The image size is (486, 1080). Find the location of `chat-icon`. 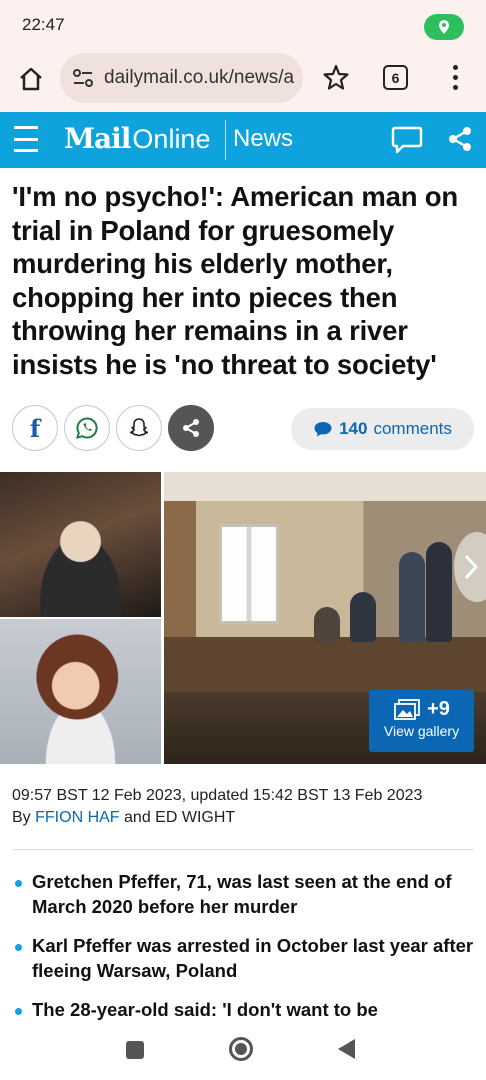

chat-icon is located at coordinates (407, 140).